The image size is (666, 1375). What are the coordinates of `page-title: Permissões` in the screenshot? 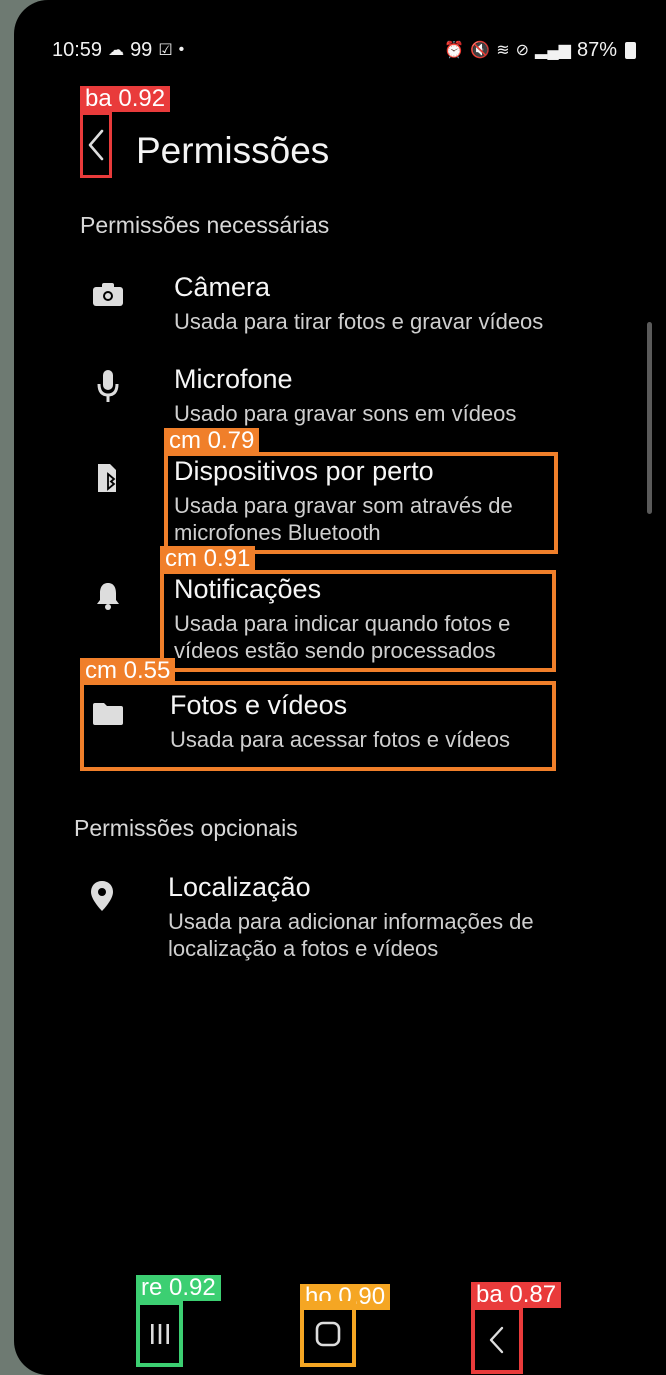 It's located at (233, 150).